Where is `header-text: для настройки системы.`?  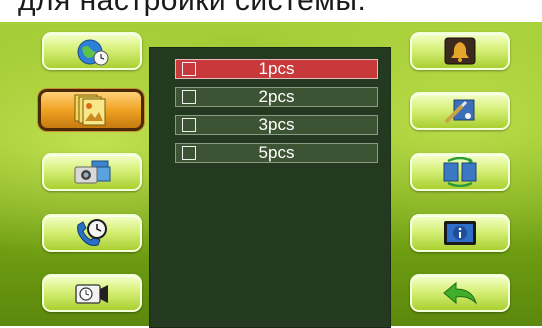 header-text: для настройки системы. is located at coordinates (192, 8).